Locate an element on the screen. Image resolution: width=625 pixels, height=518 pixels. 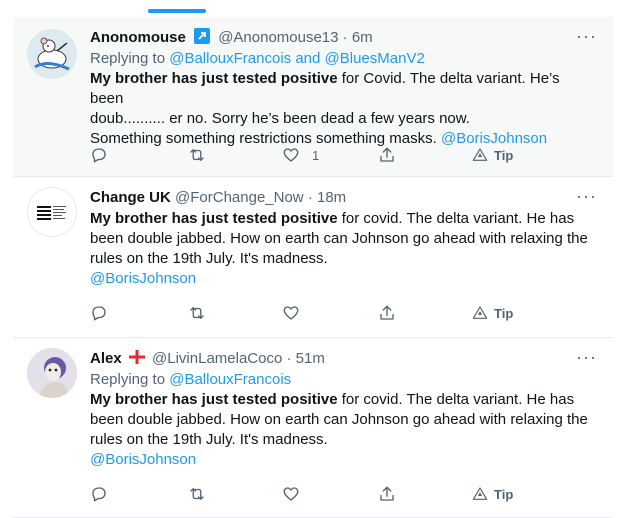
avatar-mouse-image is located at coordinates (52, 54).